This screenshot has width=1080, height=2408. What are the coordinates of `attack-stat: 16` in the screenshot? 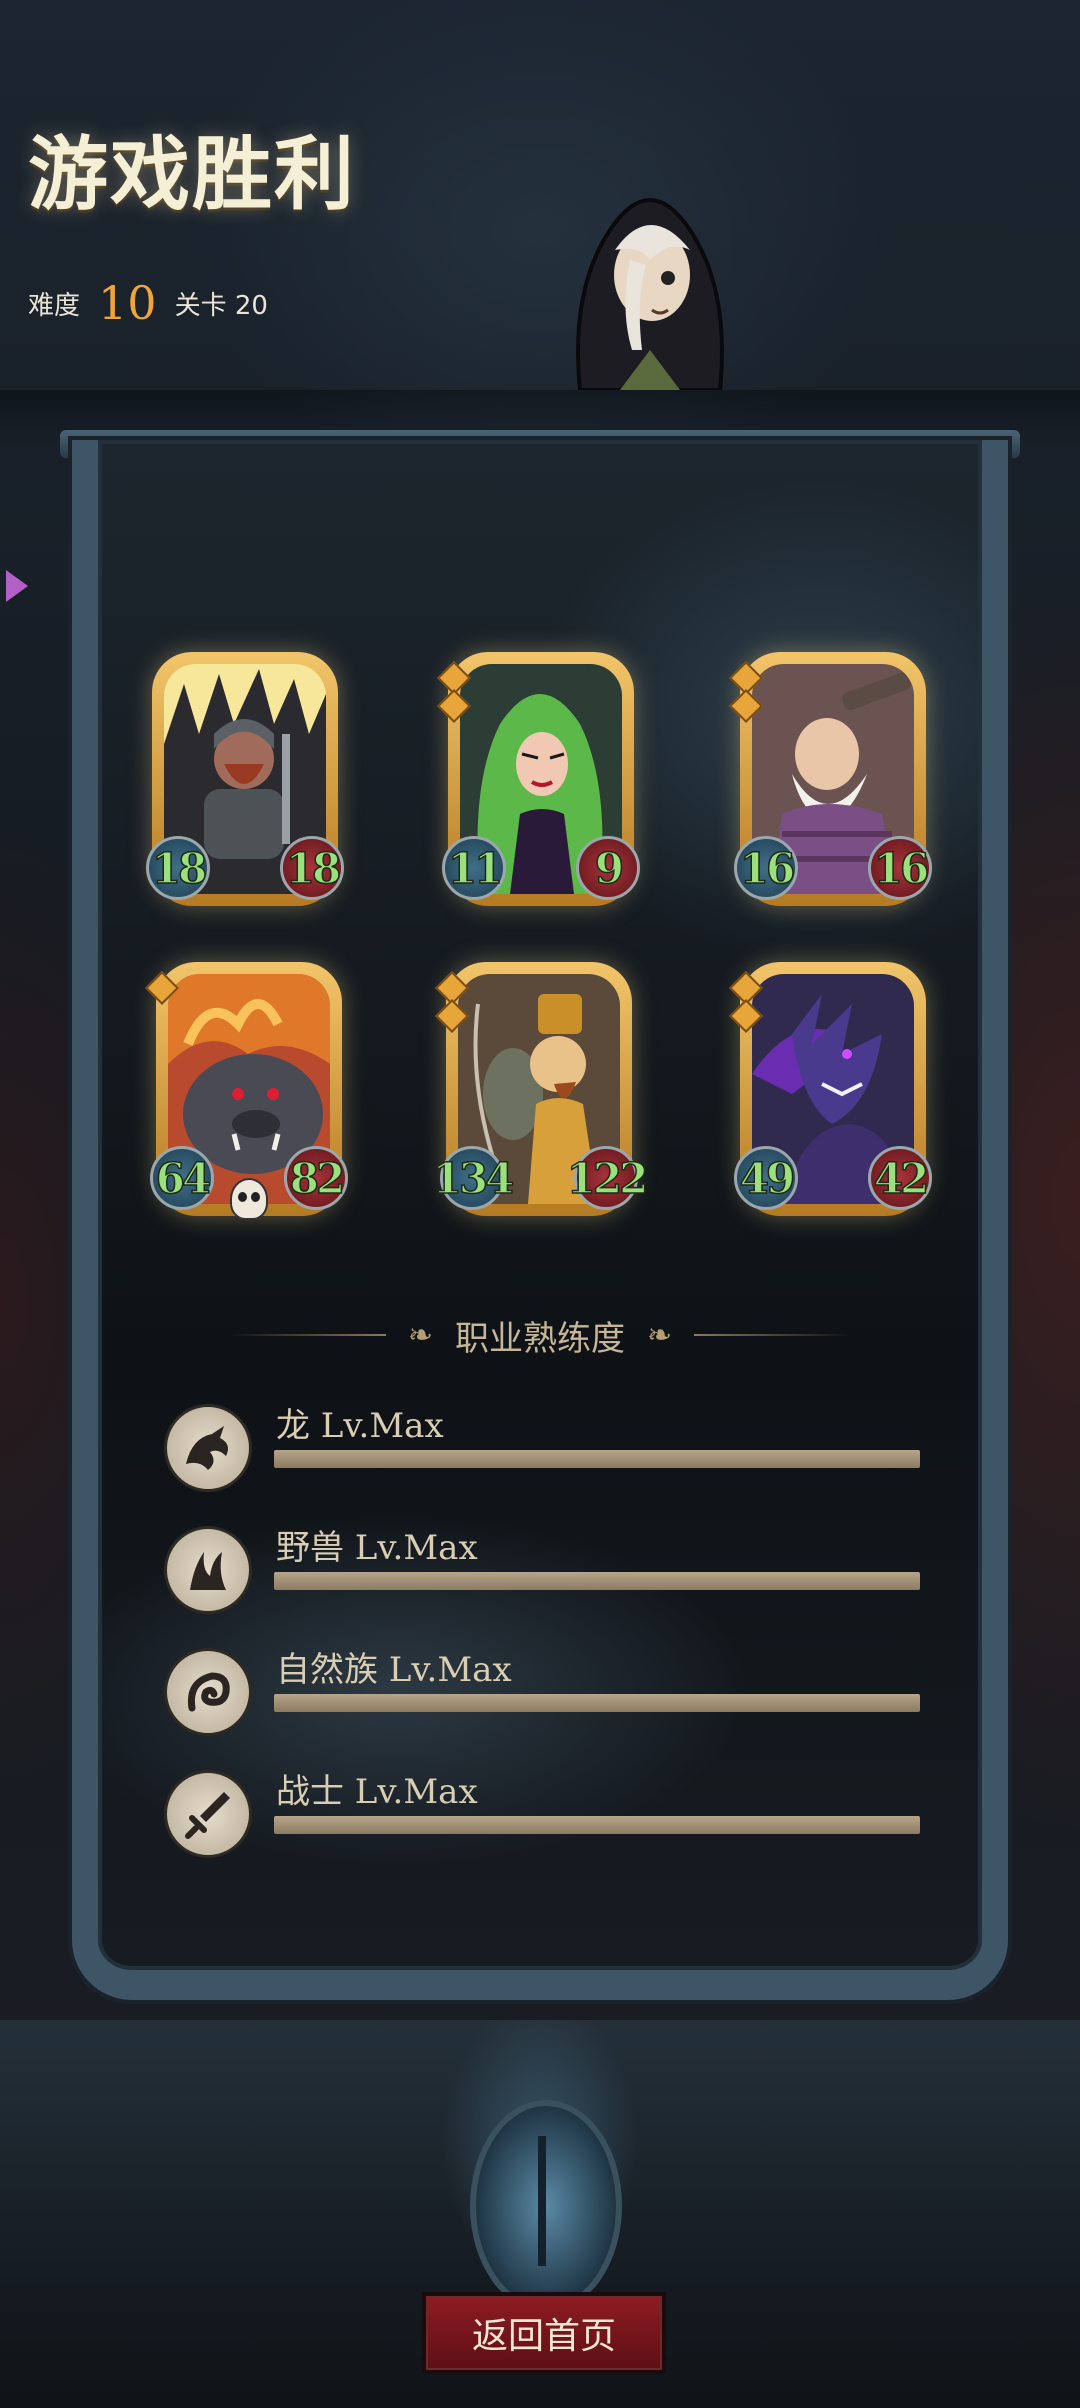 It's located at (766, 868).